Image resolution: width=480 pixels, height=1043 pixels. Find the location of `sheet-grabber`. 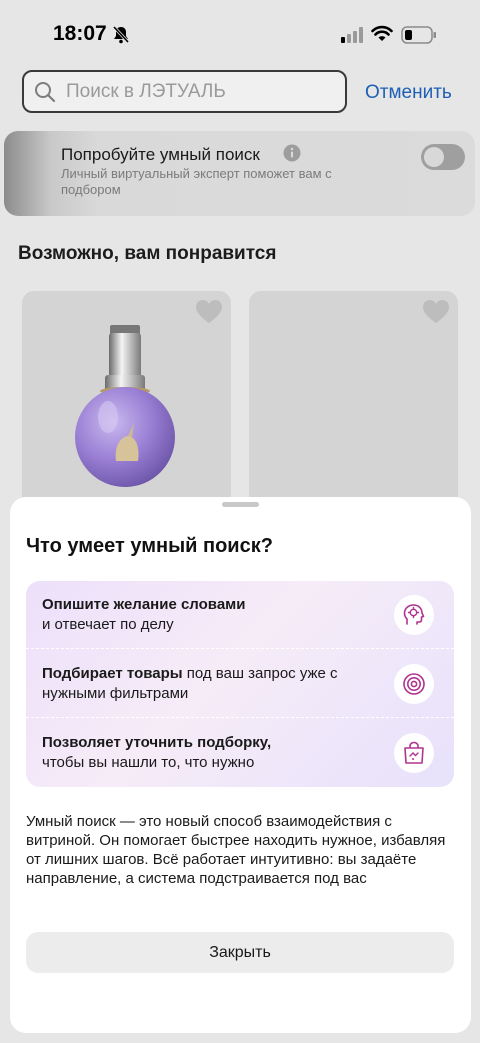

sheet-grabber is located at coordinates (240, 504).